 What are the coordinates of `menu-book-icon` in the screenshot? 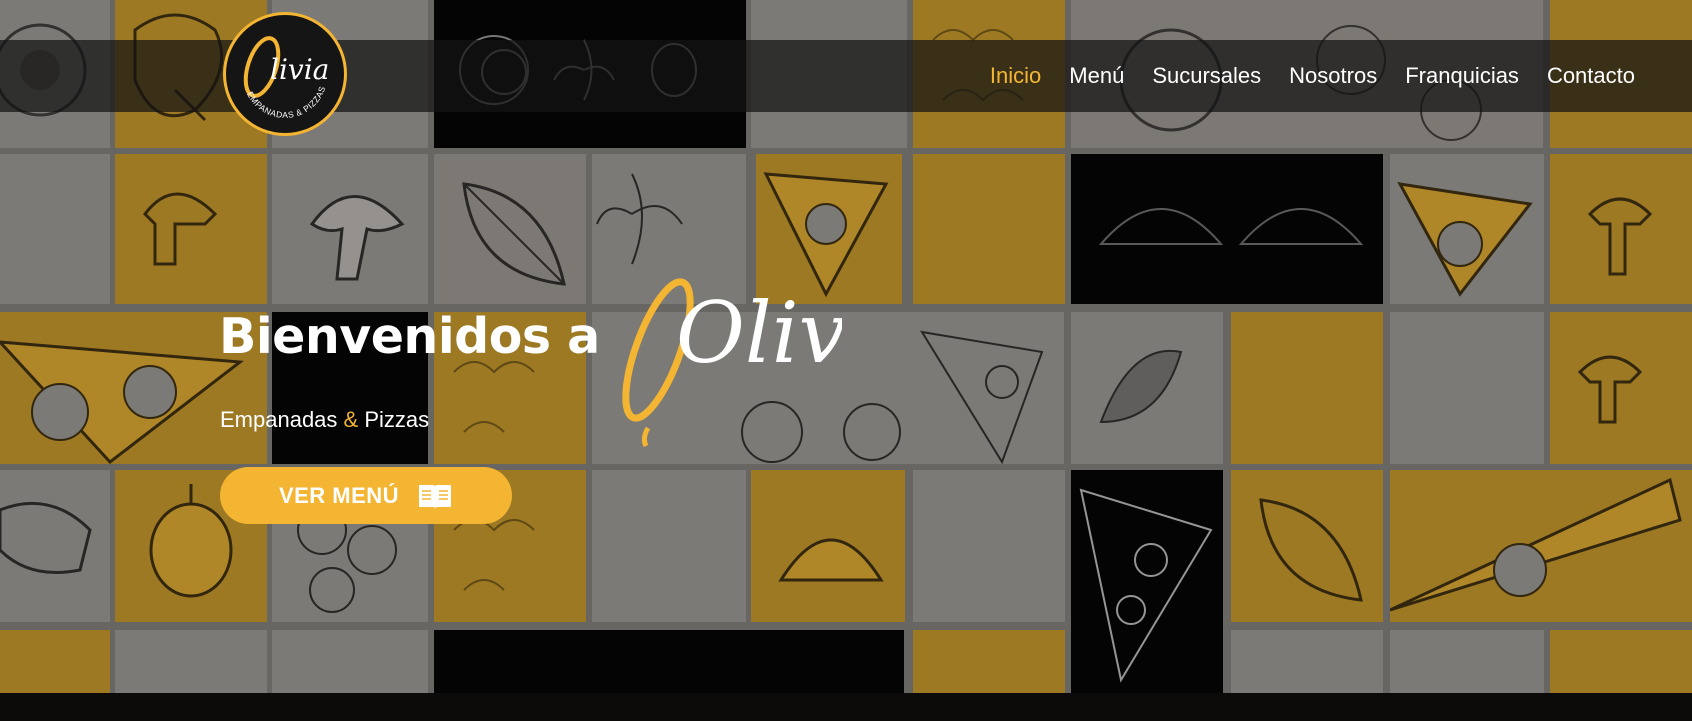 It's located at (435, 496).